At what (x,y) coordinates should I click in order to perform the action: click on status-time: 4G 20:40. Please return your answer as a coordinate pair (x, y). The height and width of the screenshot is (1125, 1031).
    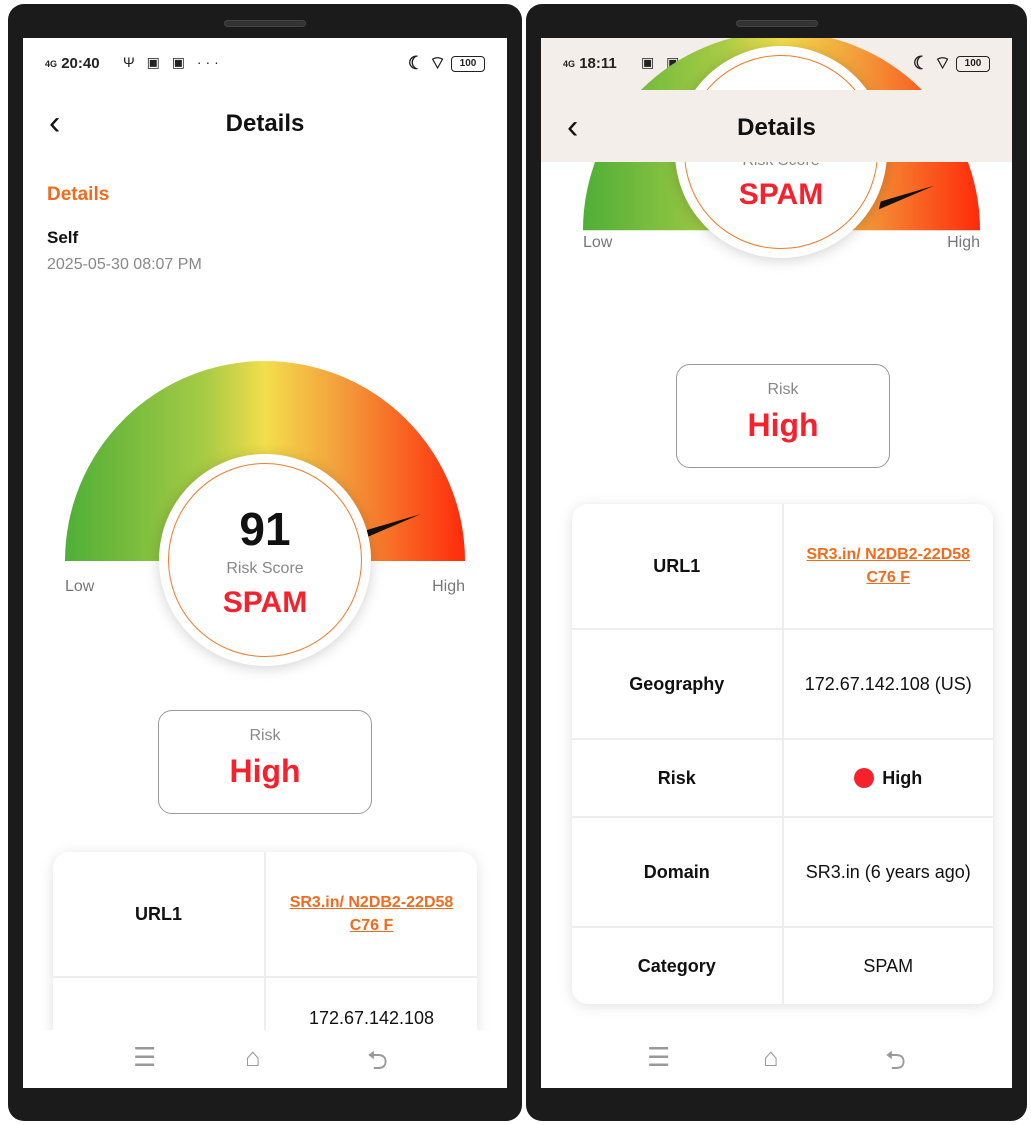
    Looking at the image, I should click on (72, 63).